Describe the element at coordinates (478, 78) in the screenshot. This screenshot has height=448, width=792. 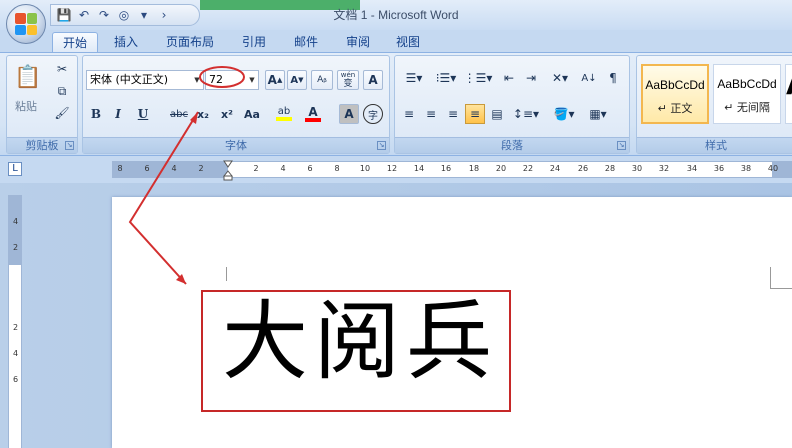
I see `multilevel-icon: ⋮☰▾` at that location.